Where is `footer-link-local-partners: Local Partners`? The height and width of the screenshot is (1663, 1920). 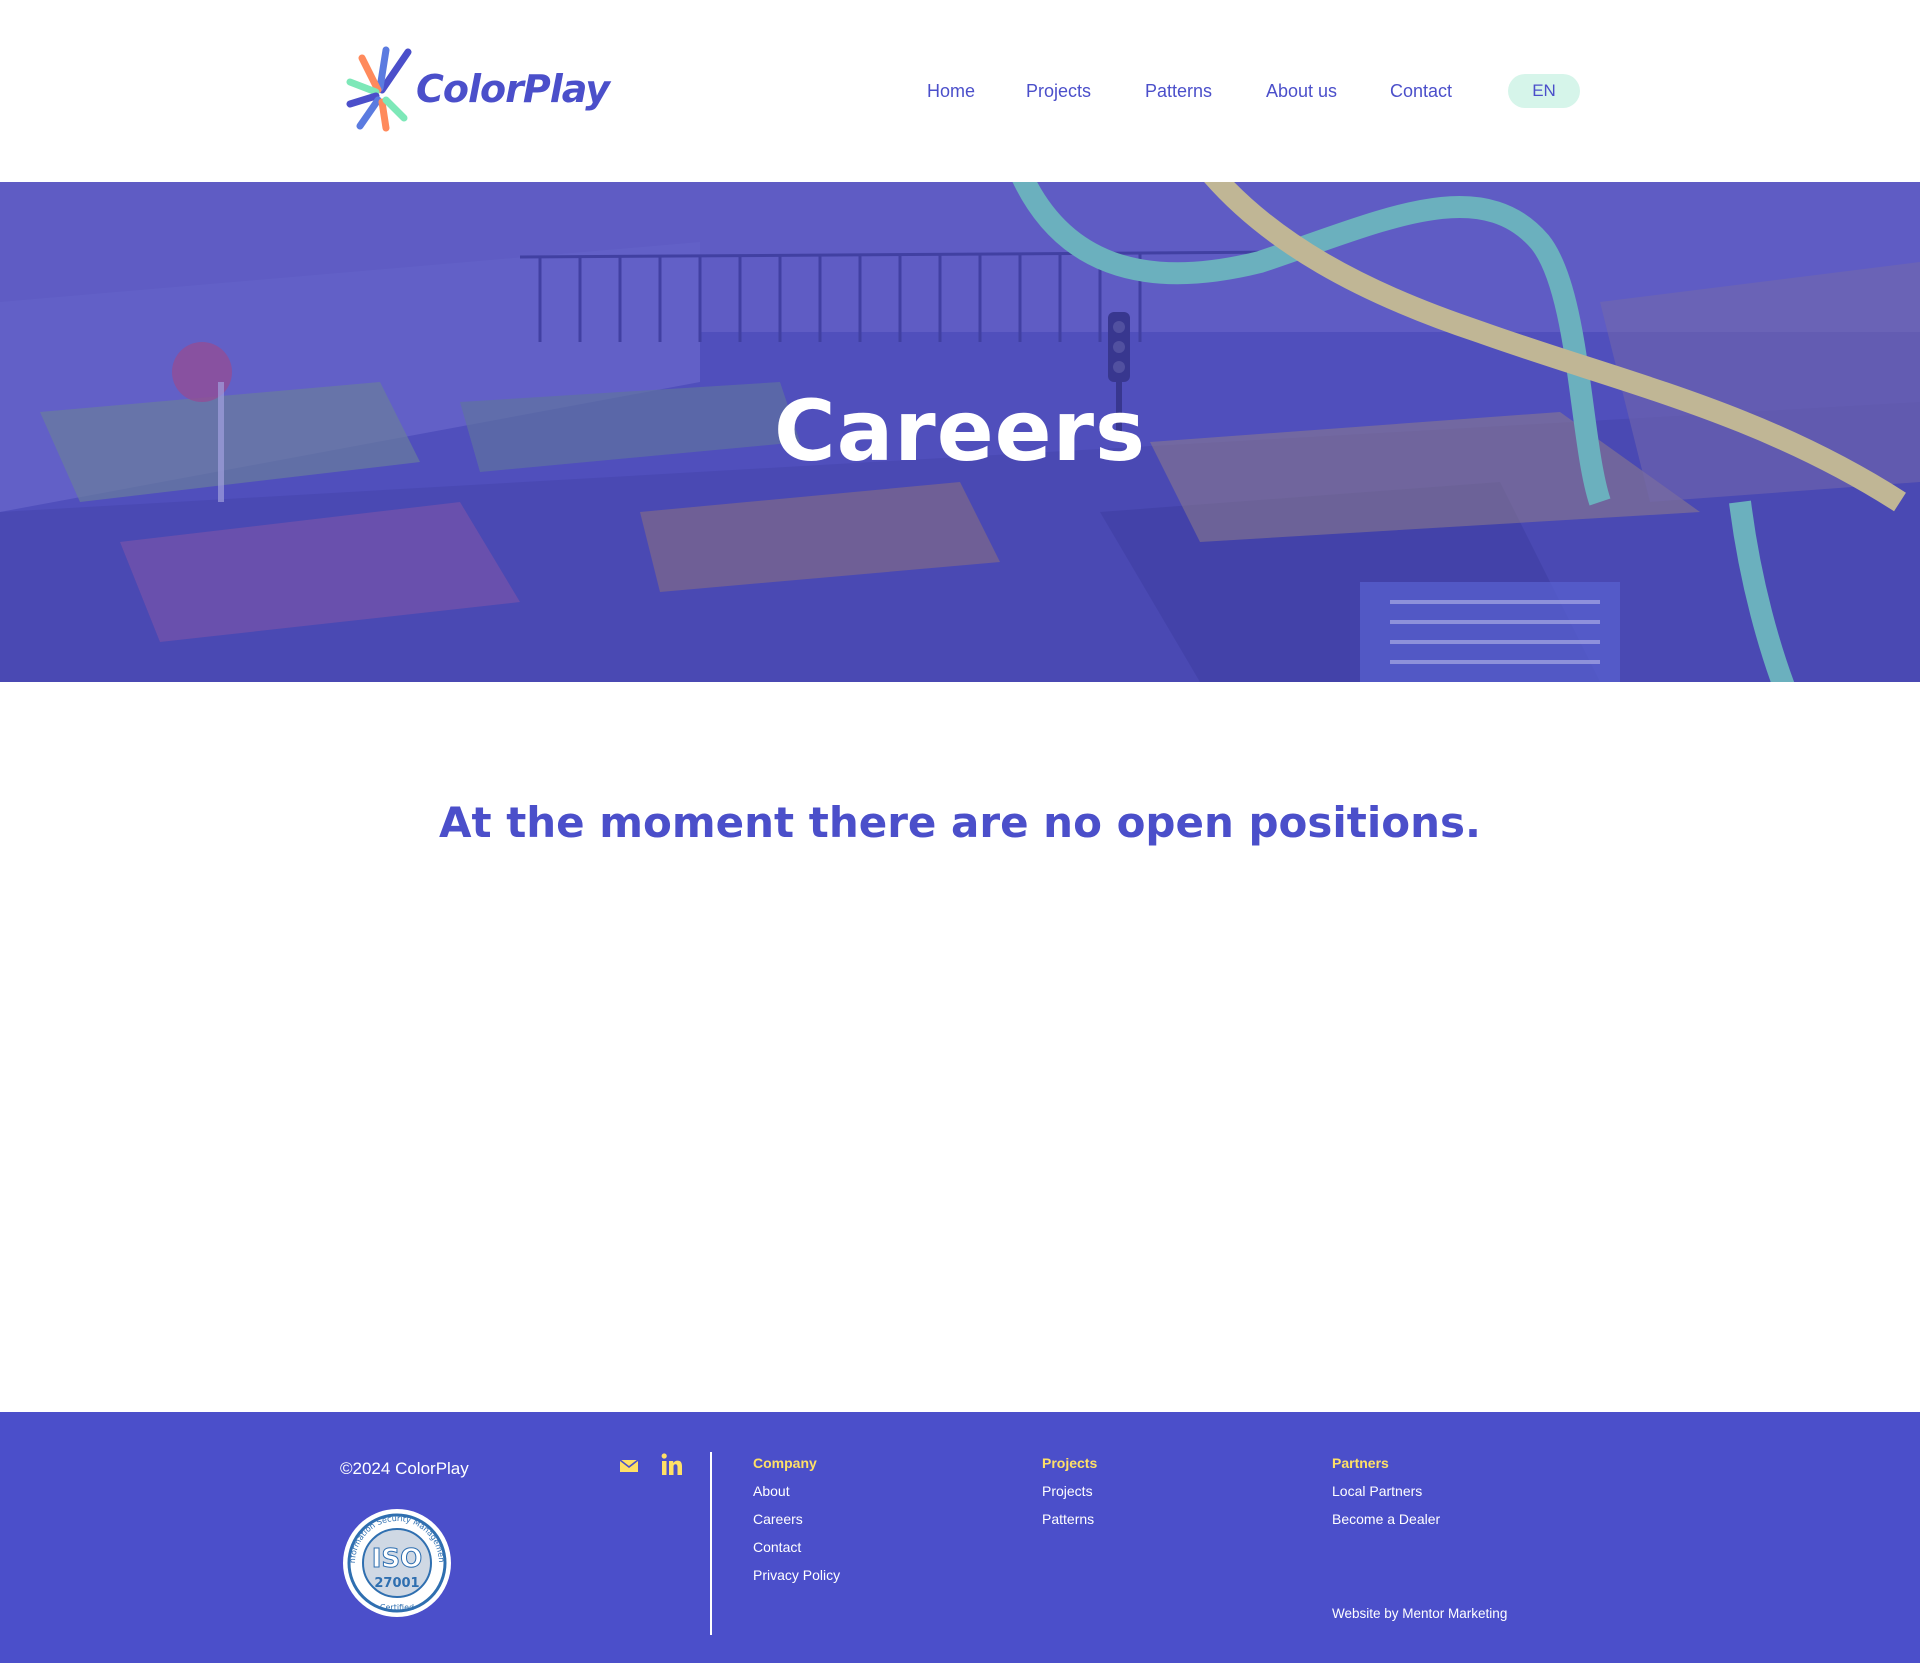 footer-link-local-partners: Local Partners is located at coordinates (1386, 1496).